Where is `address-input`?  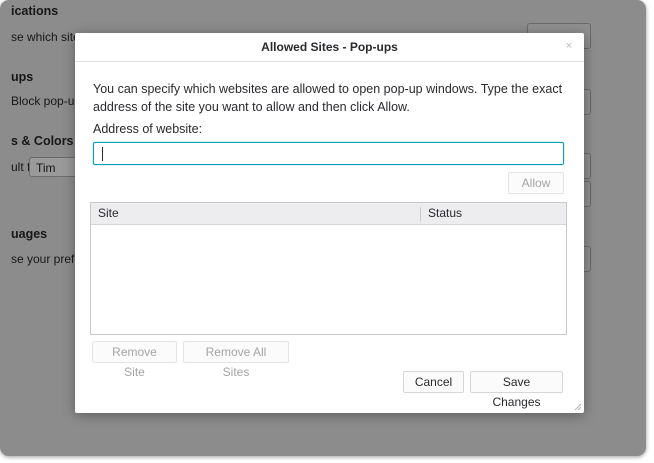 address-input is located at coordinates (328, 153).